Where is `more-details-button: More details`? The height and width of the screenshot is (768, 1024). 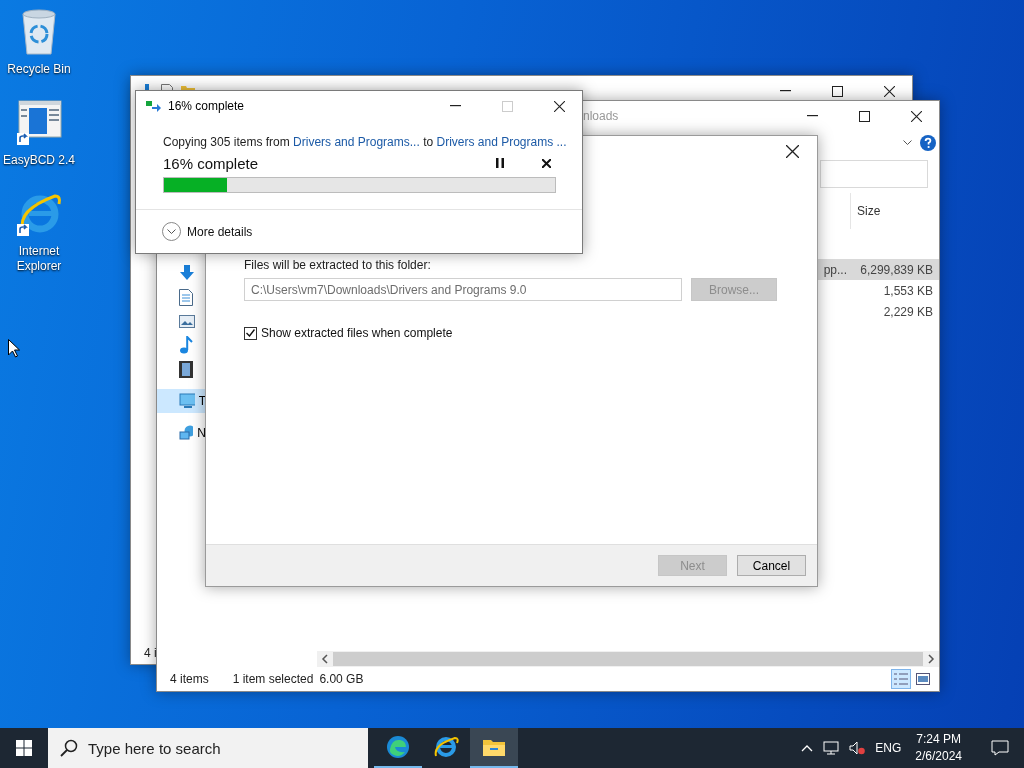
more-details-button: More details is located at coordinates (207, 231).